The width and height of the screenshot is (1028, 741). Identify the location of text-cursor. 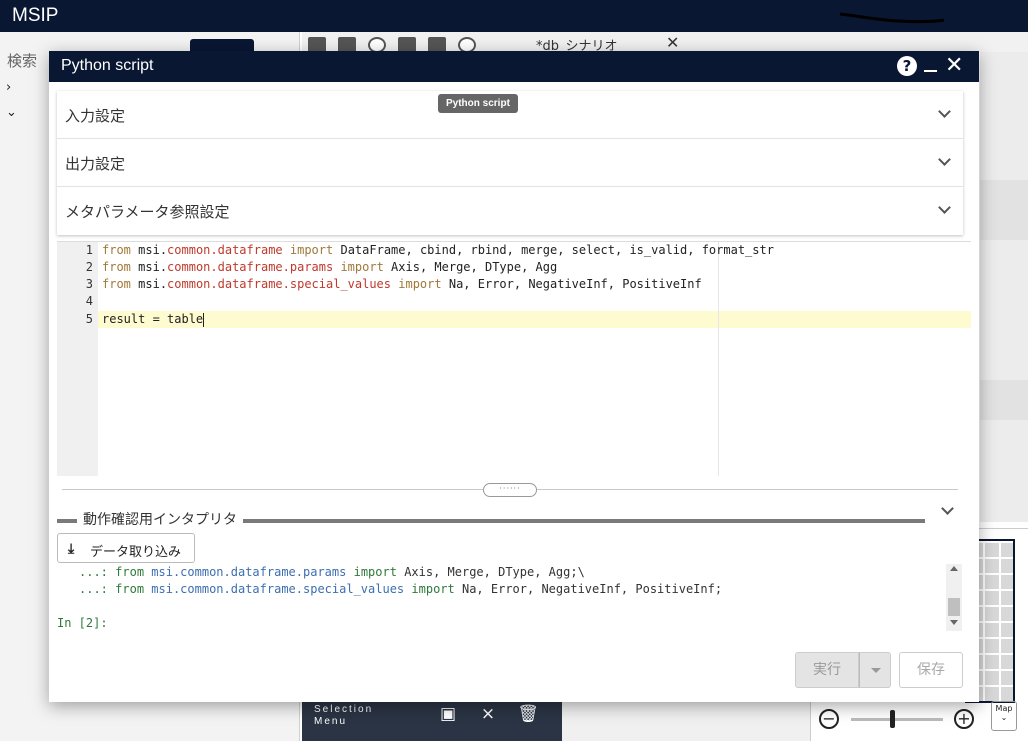
(204, 319).